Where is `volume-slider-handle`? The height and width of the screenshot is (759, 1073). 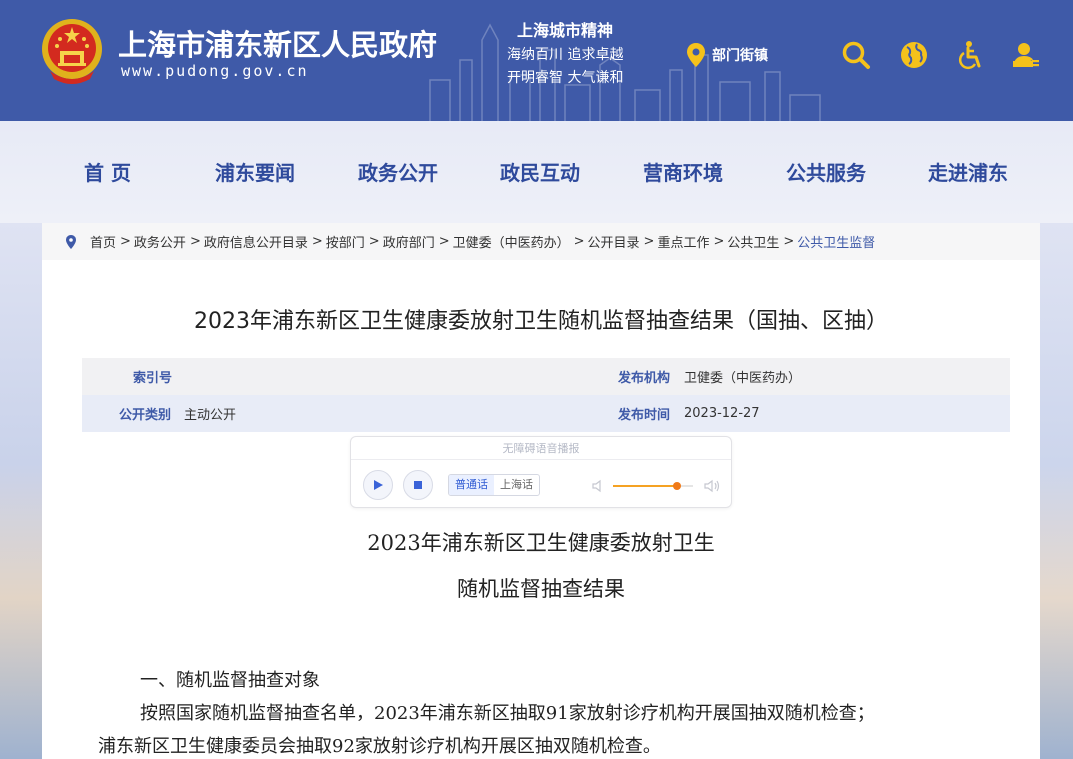 volume-slider-handle is located at coordinates (677, 486).